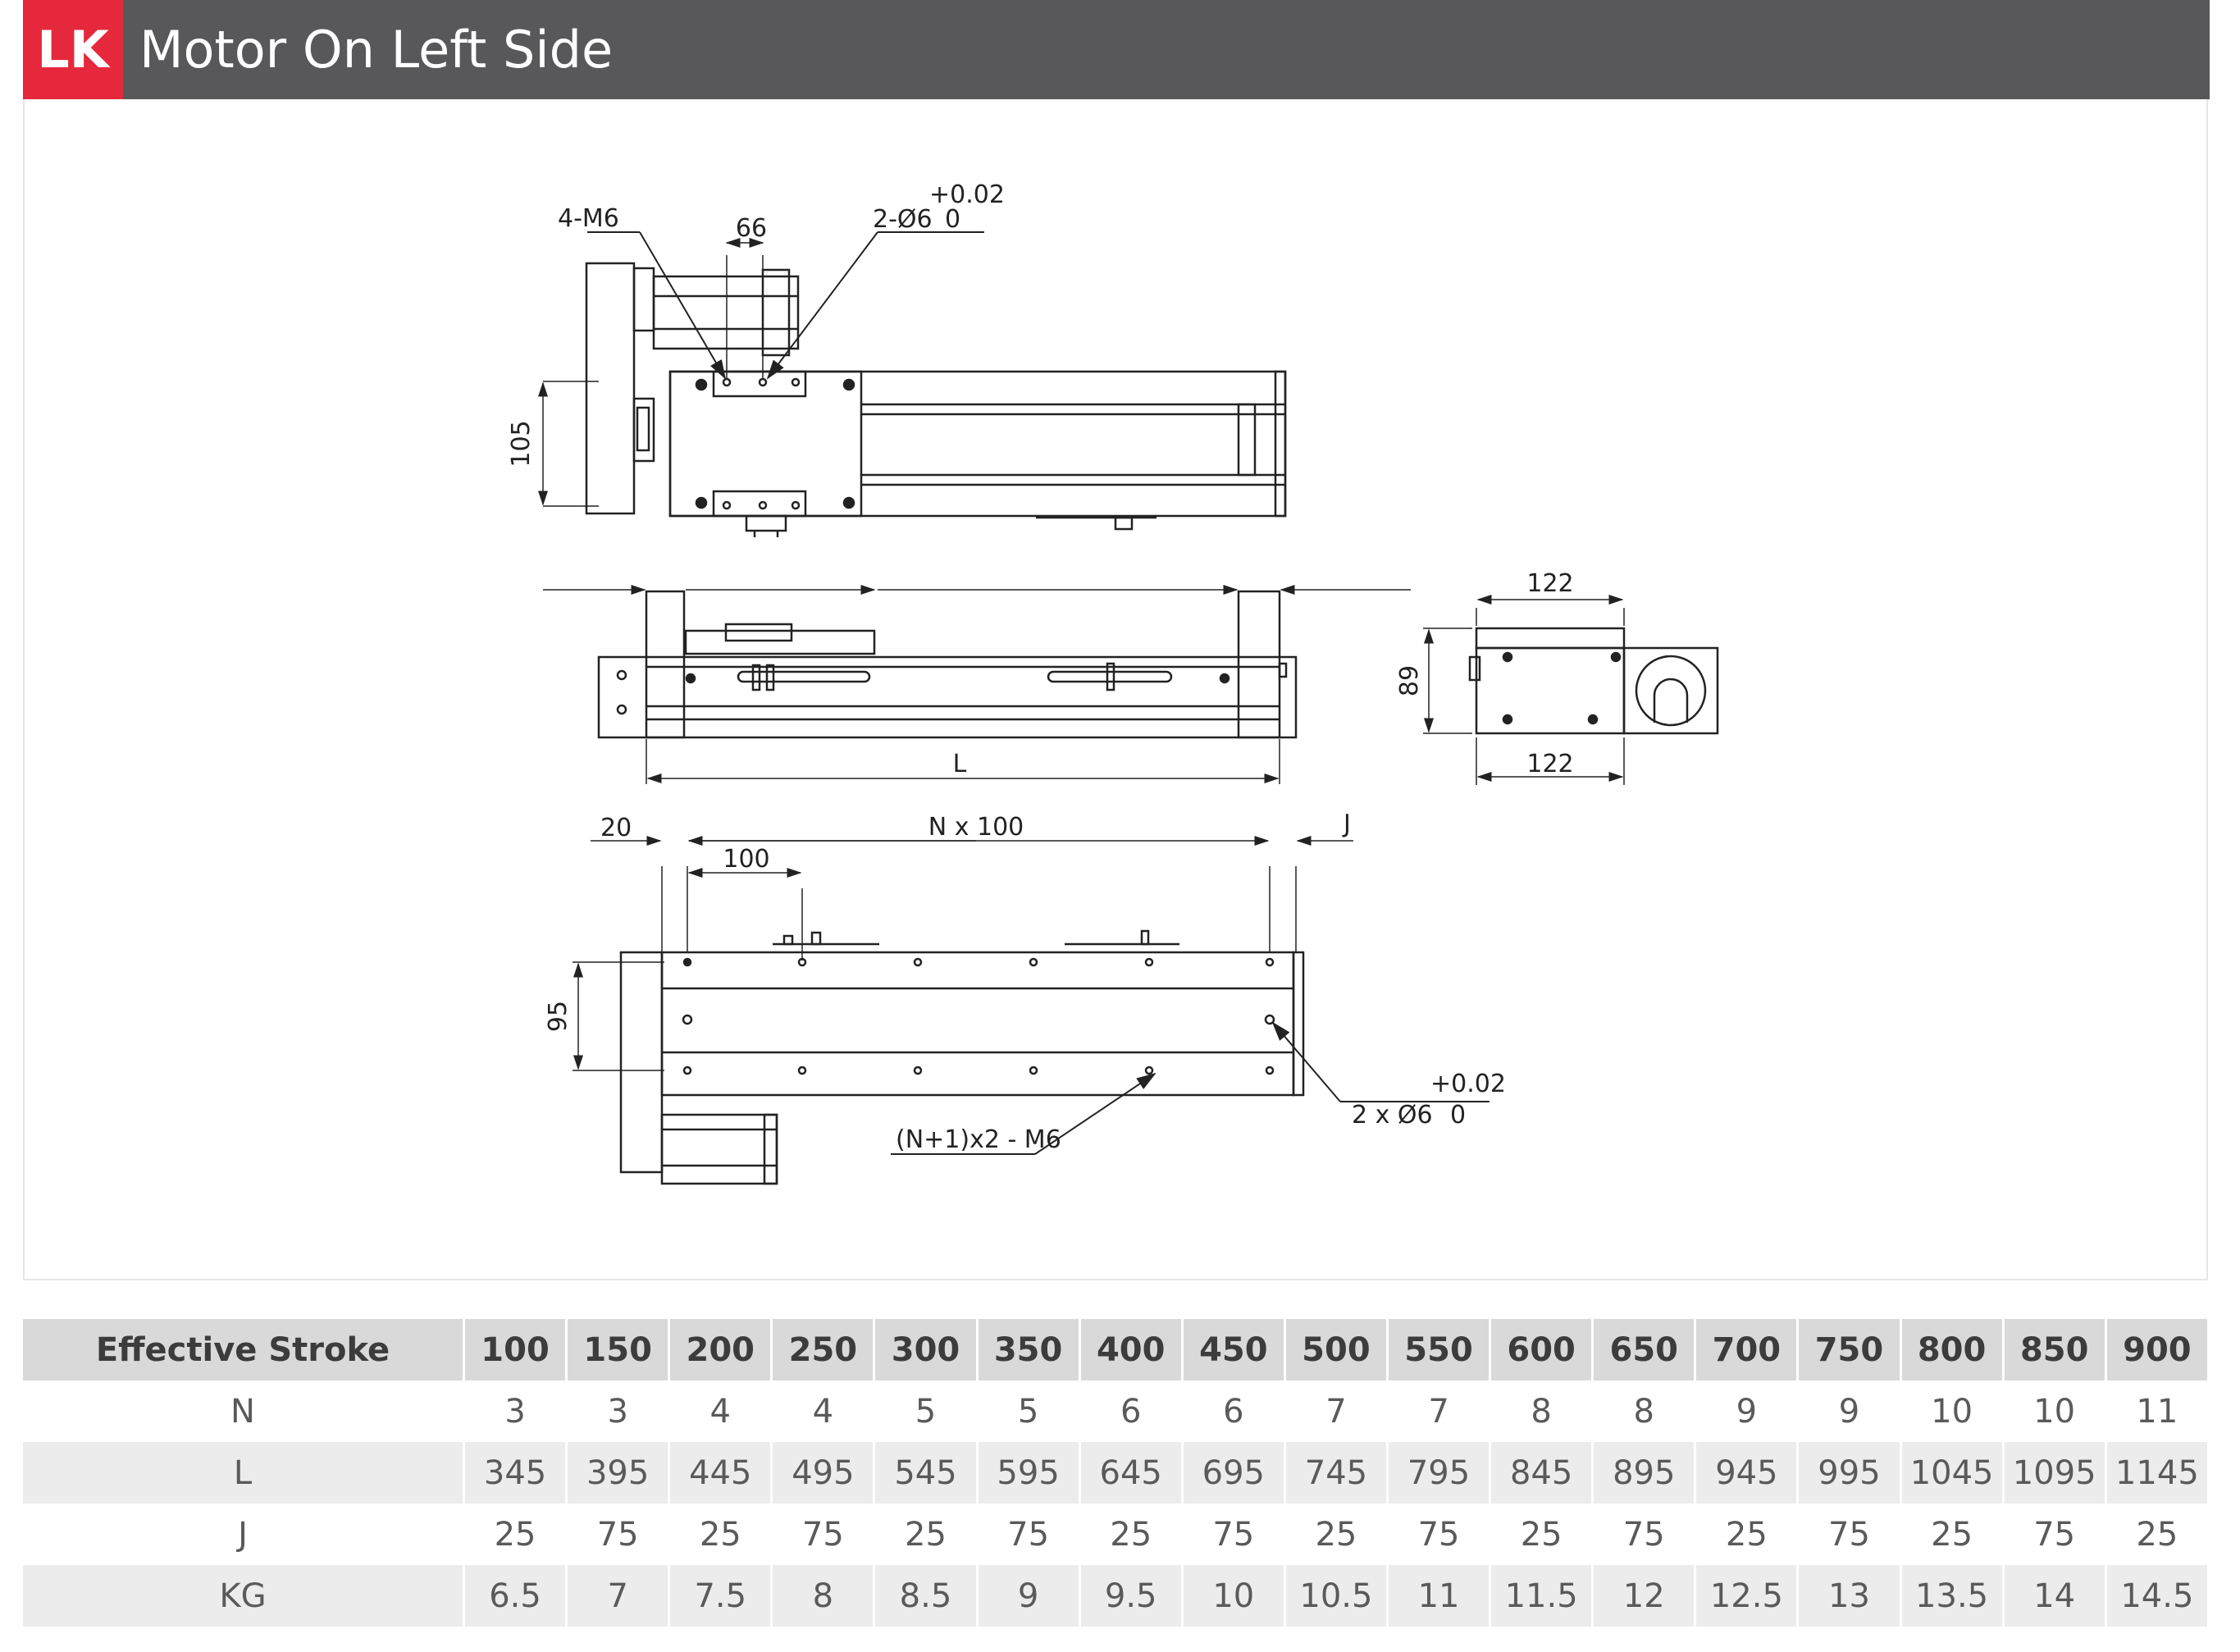 The image size is (2240, 1652). I want to click on table-cell: 14.5, so click(2157, 1596).